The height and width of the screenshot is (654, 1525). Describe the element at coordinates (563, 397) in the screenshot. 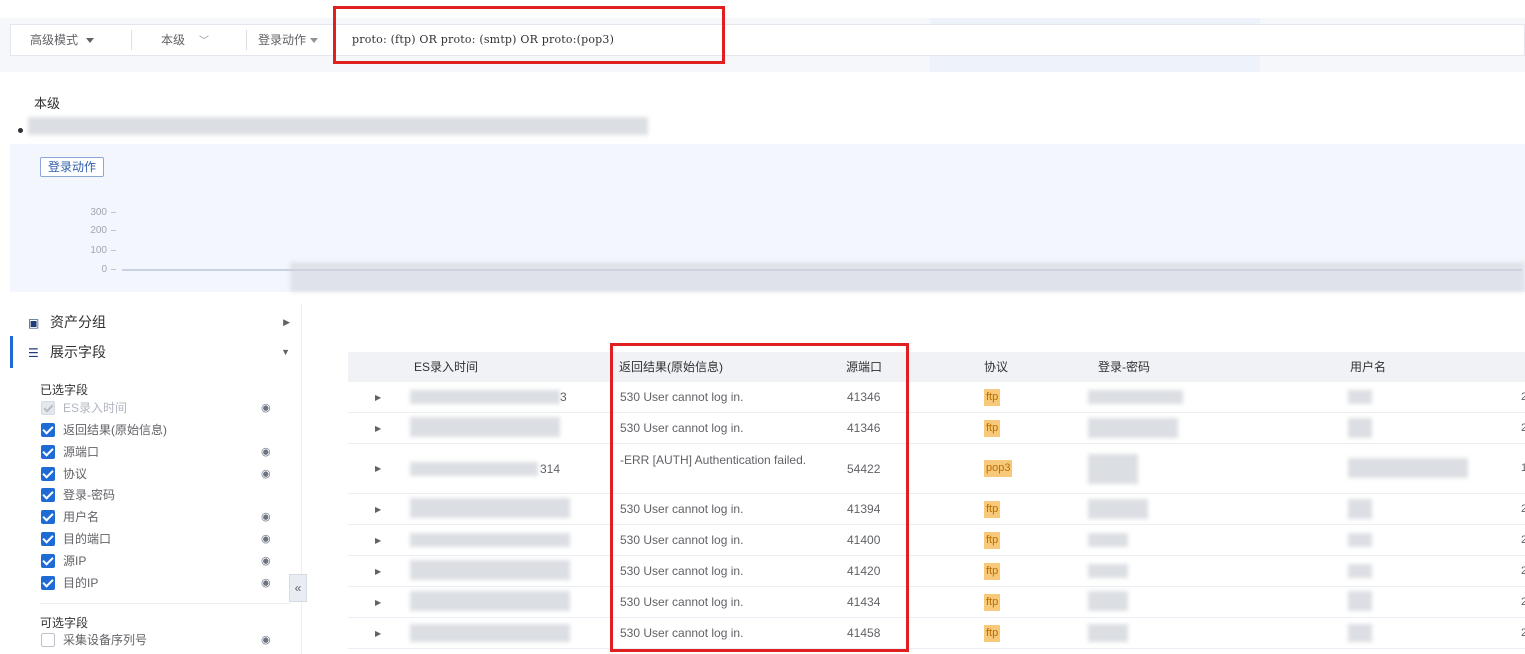

I see `time-cell-suffix: 3` at that location.